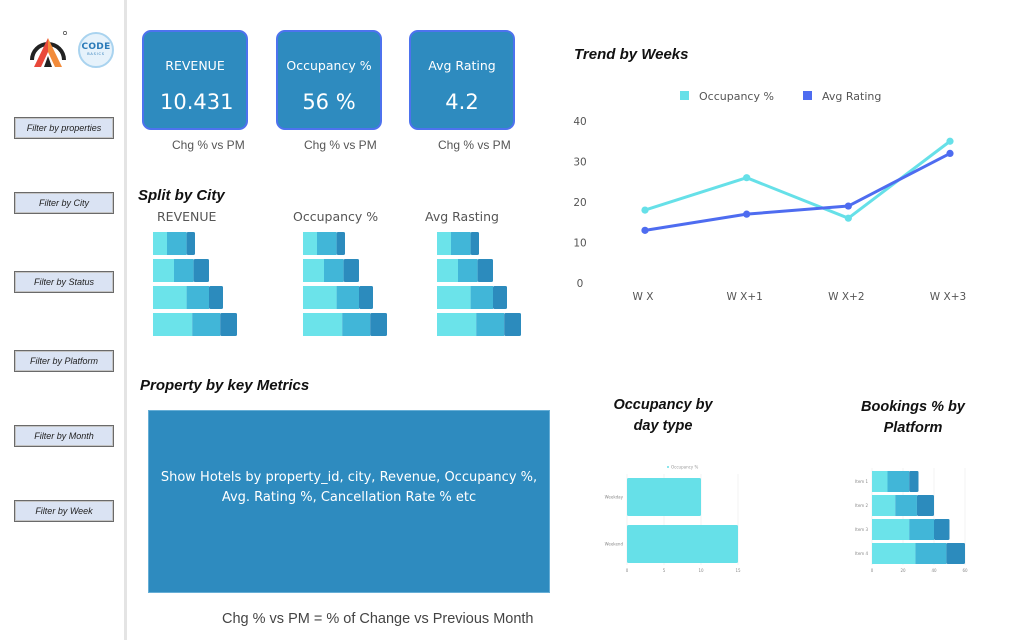 This screenshot has width=1024, height=640. Describe the element at coordinates (631, 54) in the screenshot. I see `trend-title: Trend by Weeks` at that location.